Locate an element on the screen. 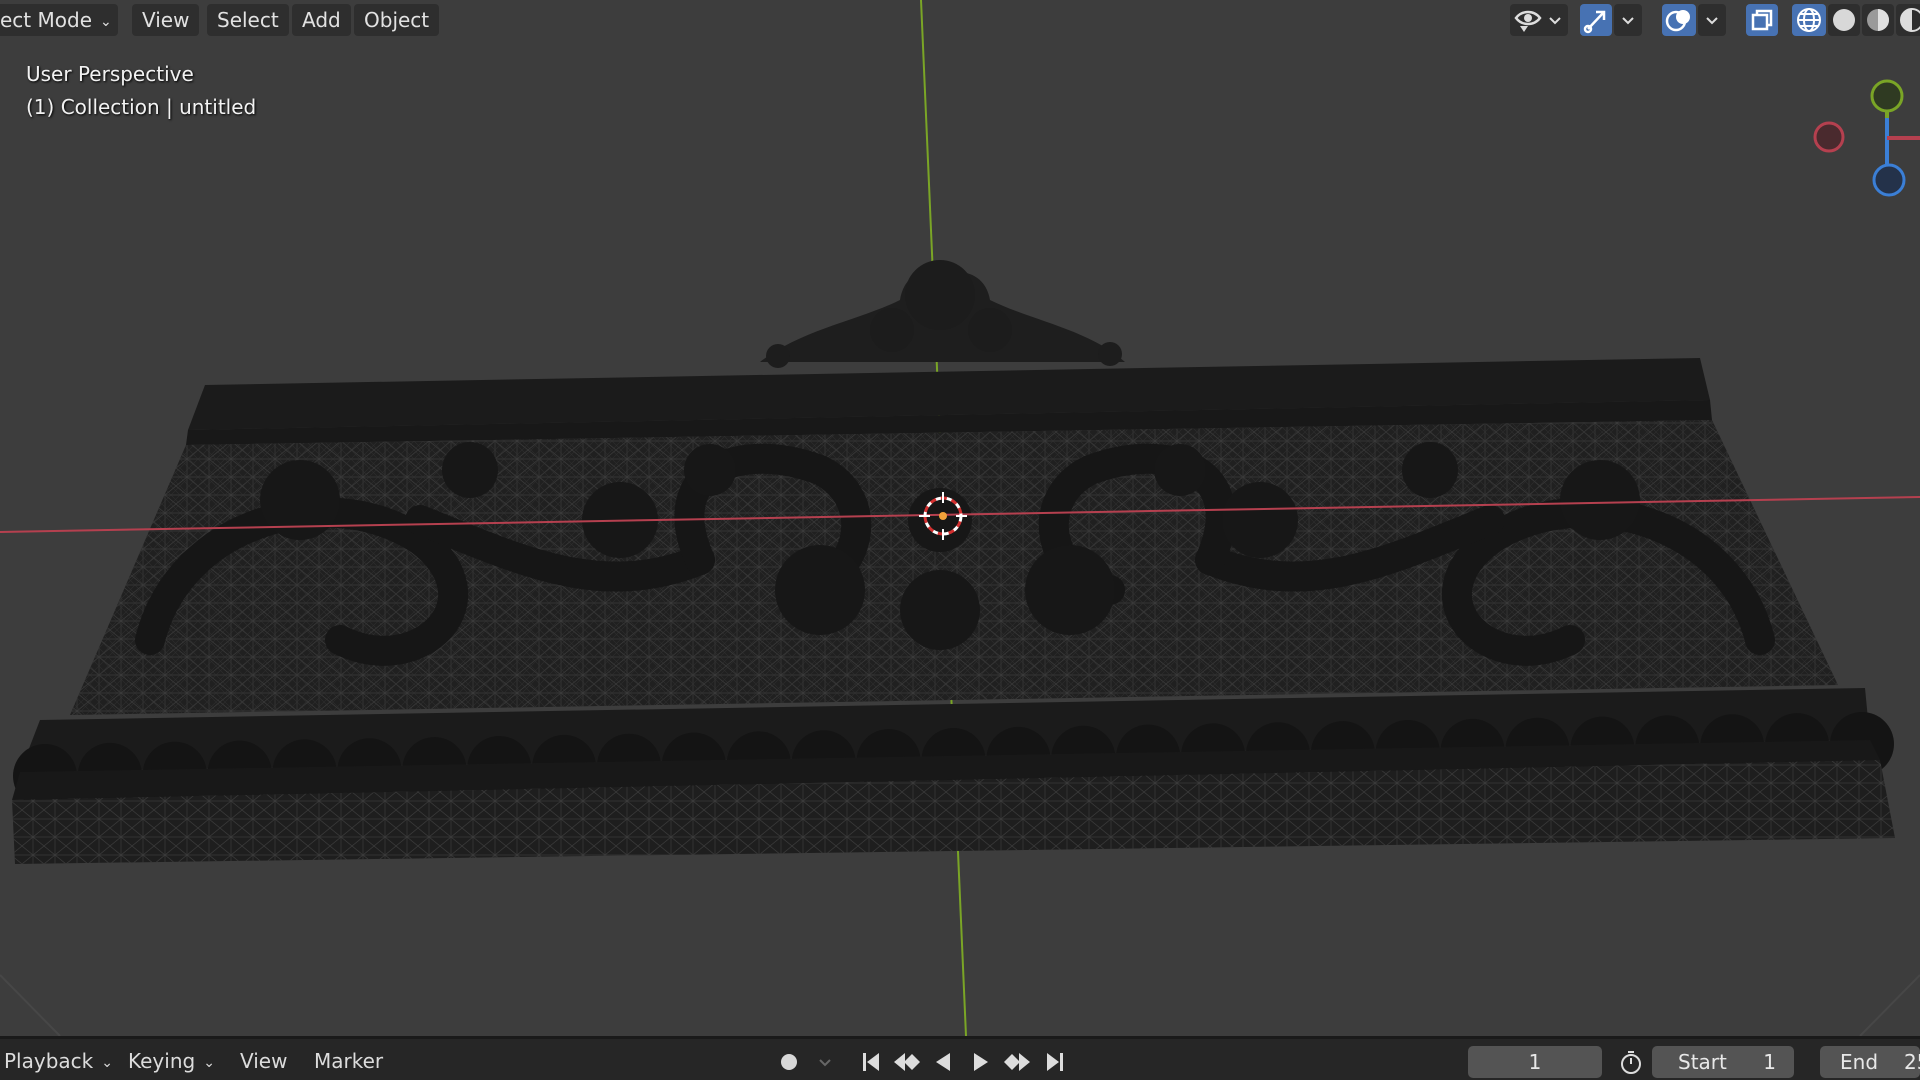  gizmo-toggle is located at coordinates (1596, 20).